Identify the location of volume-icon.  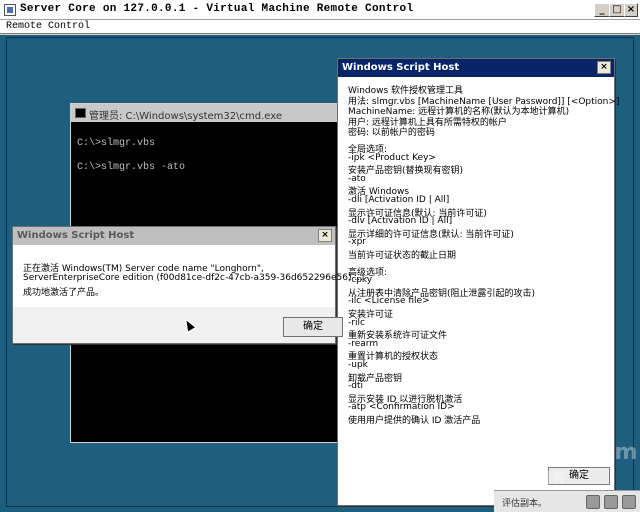
(611, 502).